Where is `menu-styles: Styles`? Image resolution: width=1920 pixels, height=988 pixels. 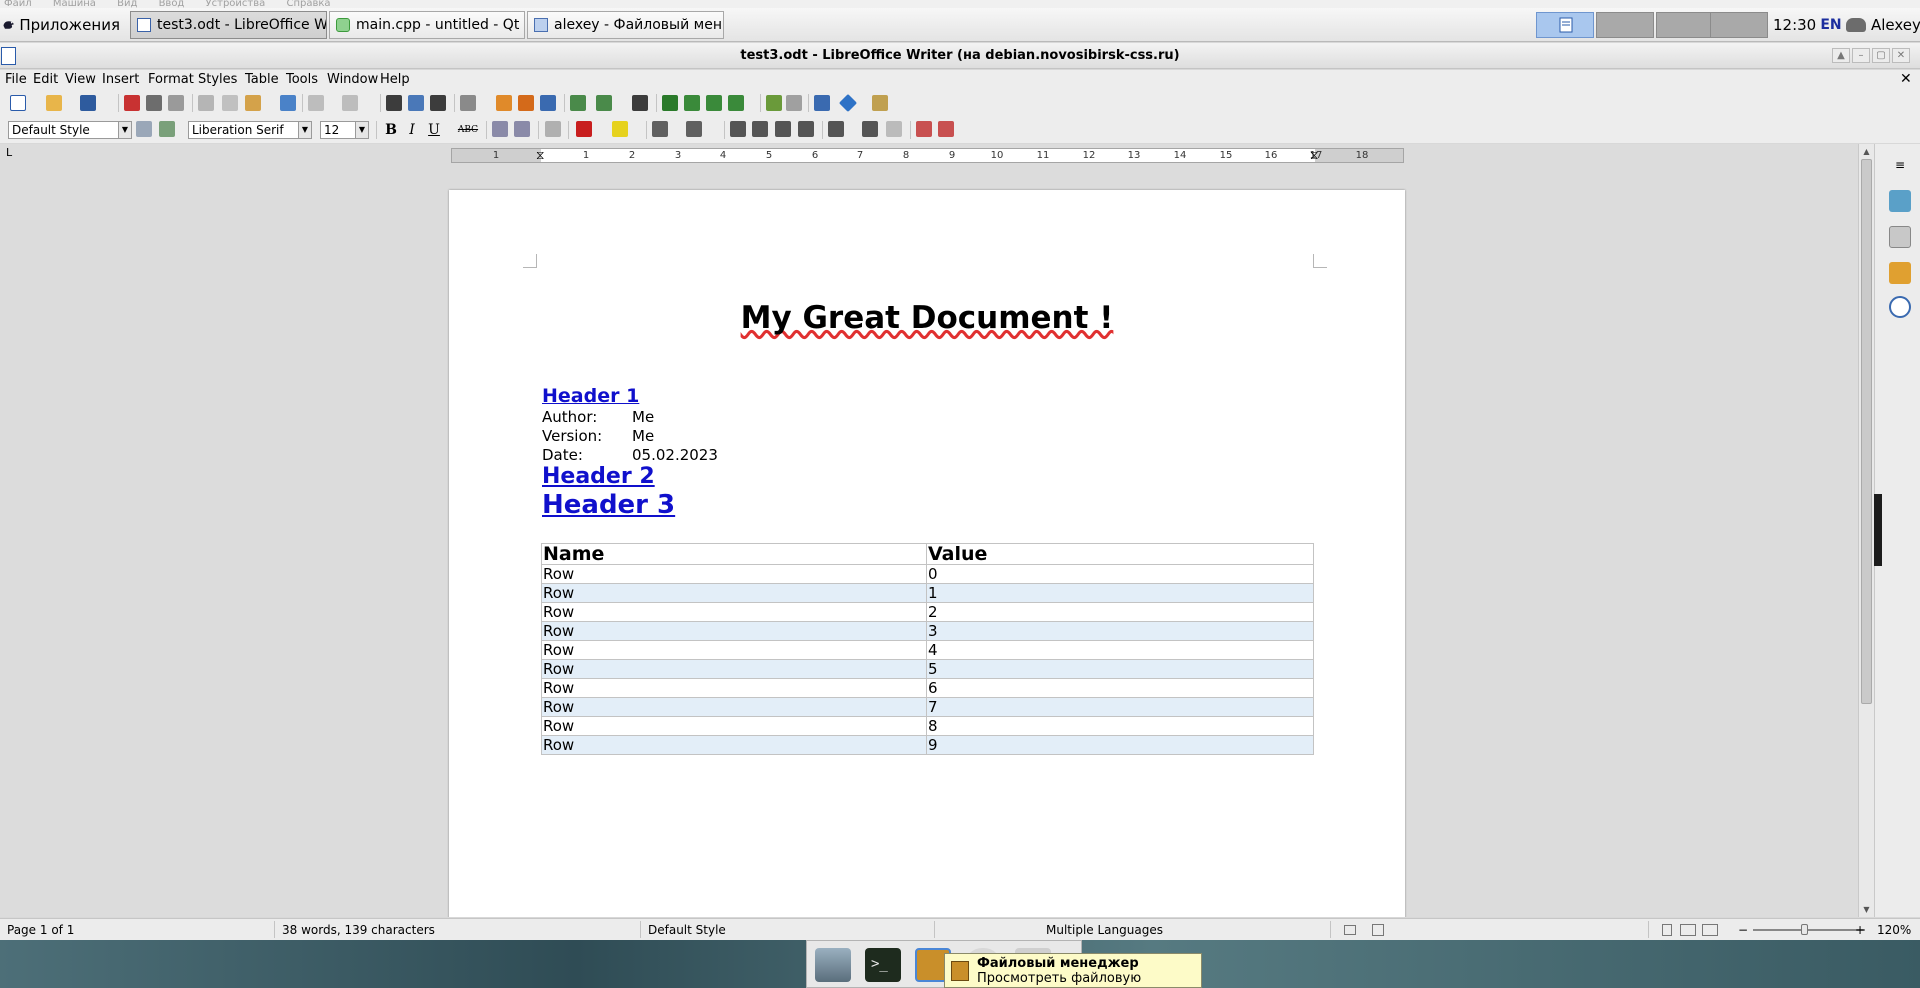
menu-styles: Styles is located at coordinates (217, 79).